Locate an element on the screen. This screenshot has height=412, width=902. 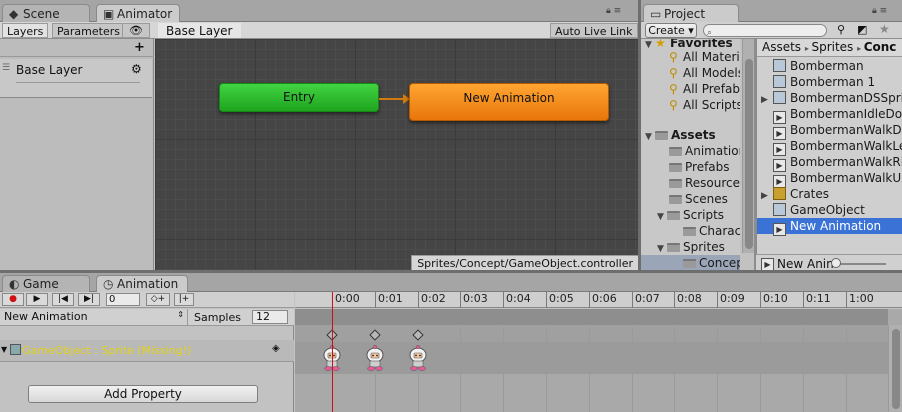
asset-item: BombermanWalkLe is located at coordinates (829, 147).